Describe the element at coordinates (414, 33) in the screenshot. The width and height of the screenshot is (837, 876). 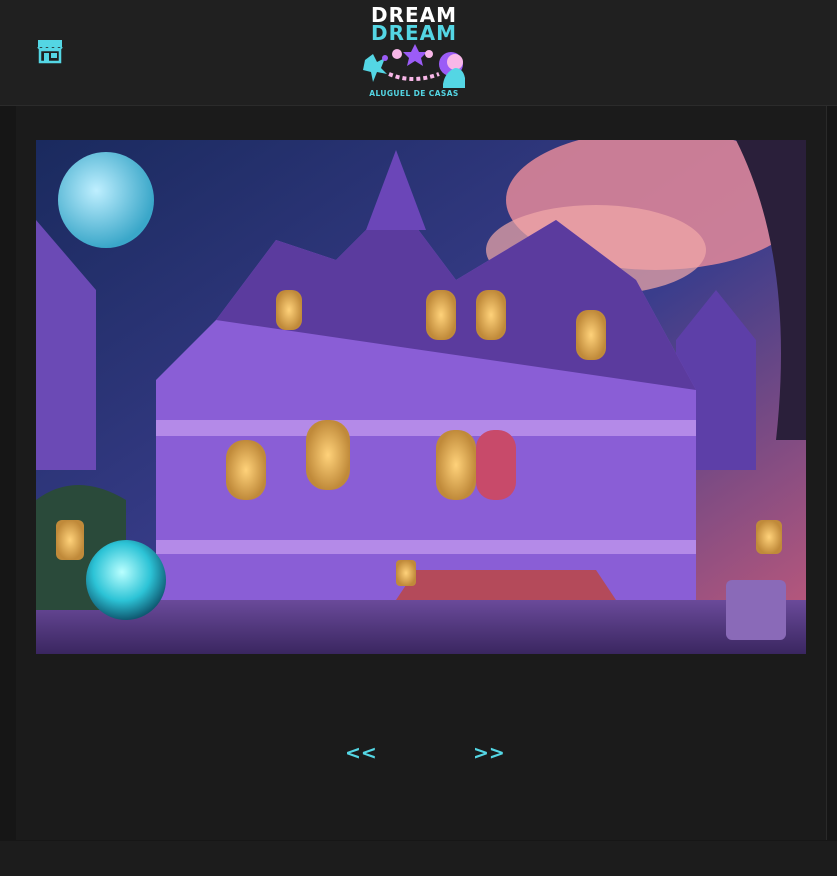
I see `logo-title-line2: DREAM` at that location.